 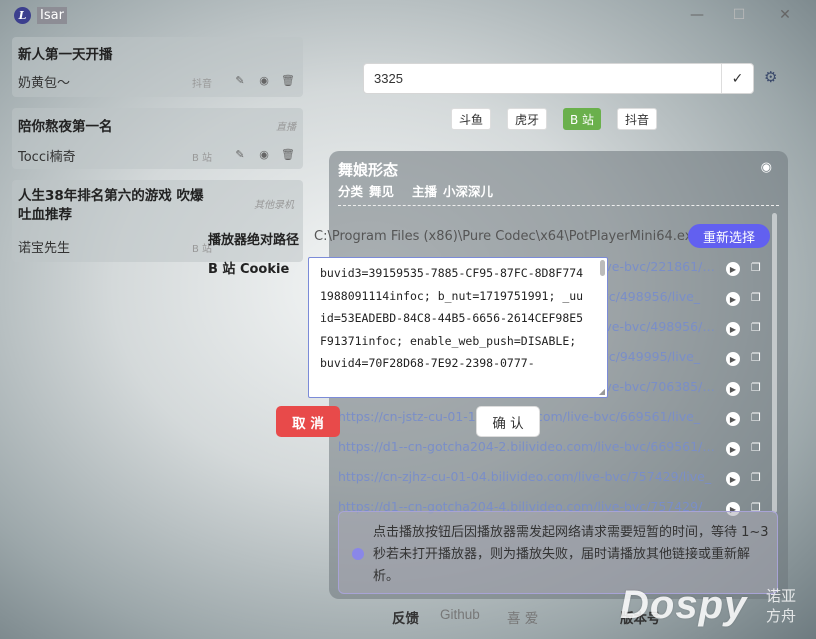 What do you see at coordinates (543, 78) in the screenshot?
I see `room-id-input` at bounding box center [543, 78].